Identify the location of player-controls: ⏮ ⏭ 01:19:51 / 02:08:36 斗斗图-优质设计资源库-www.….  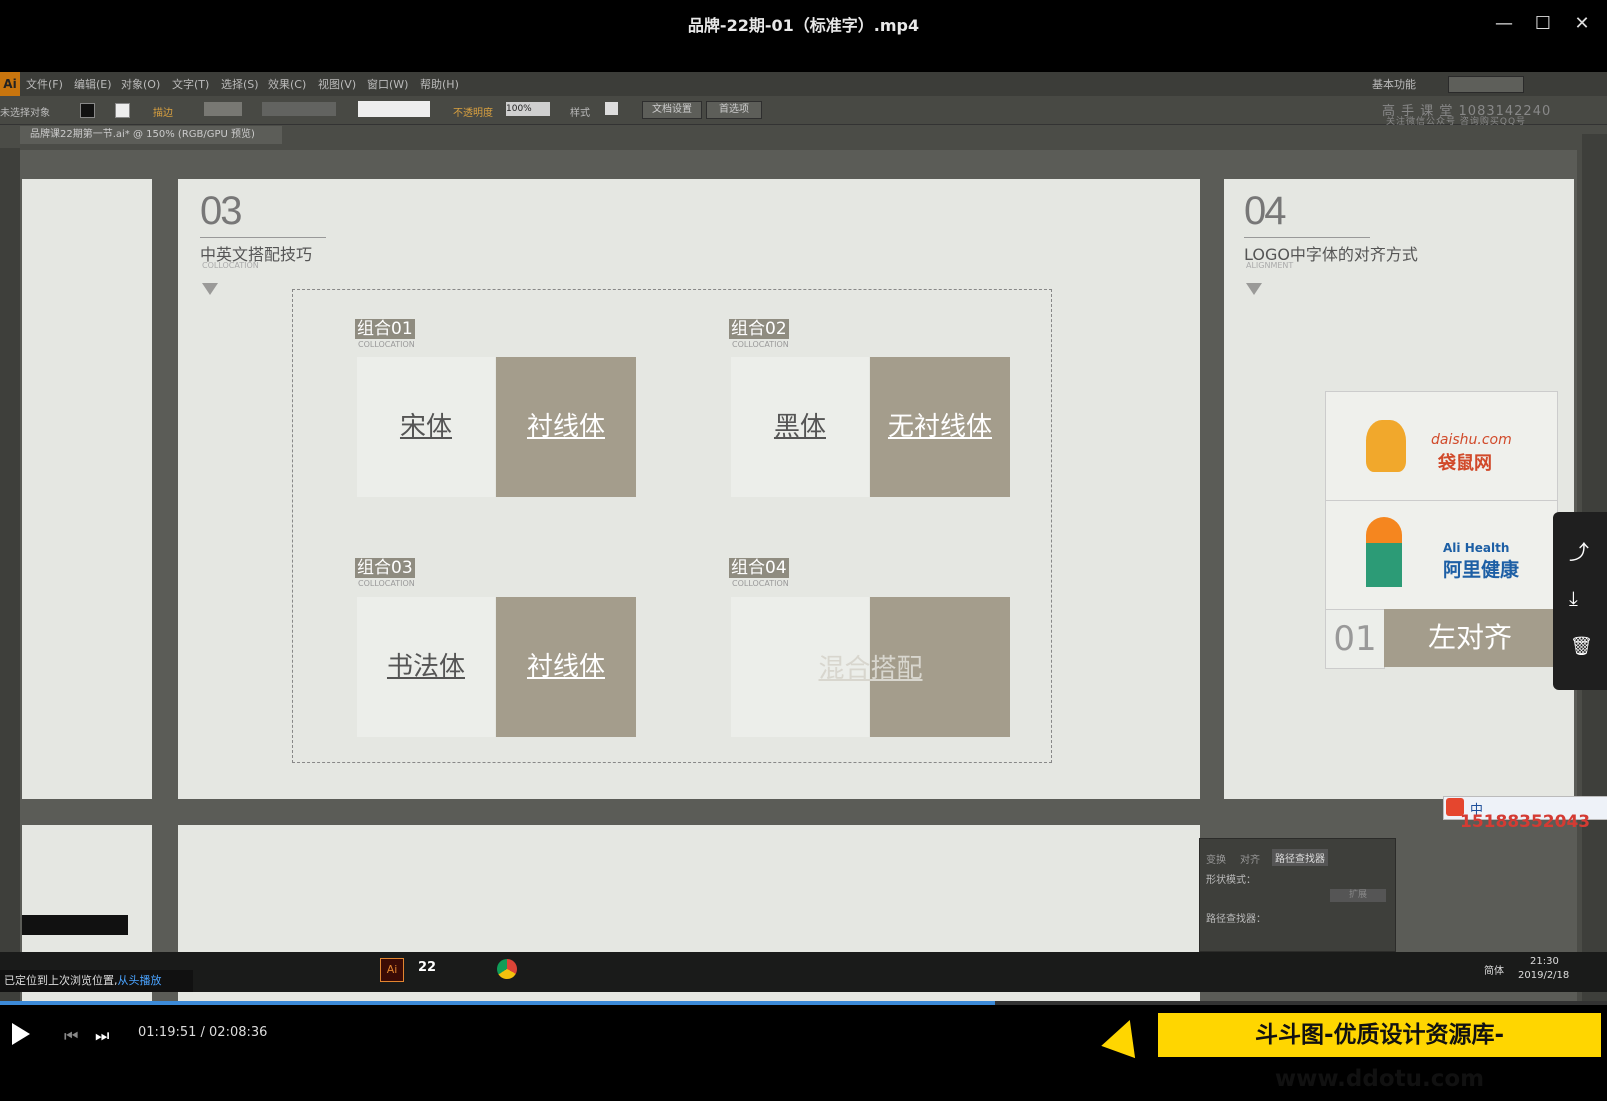
(803, 1048).